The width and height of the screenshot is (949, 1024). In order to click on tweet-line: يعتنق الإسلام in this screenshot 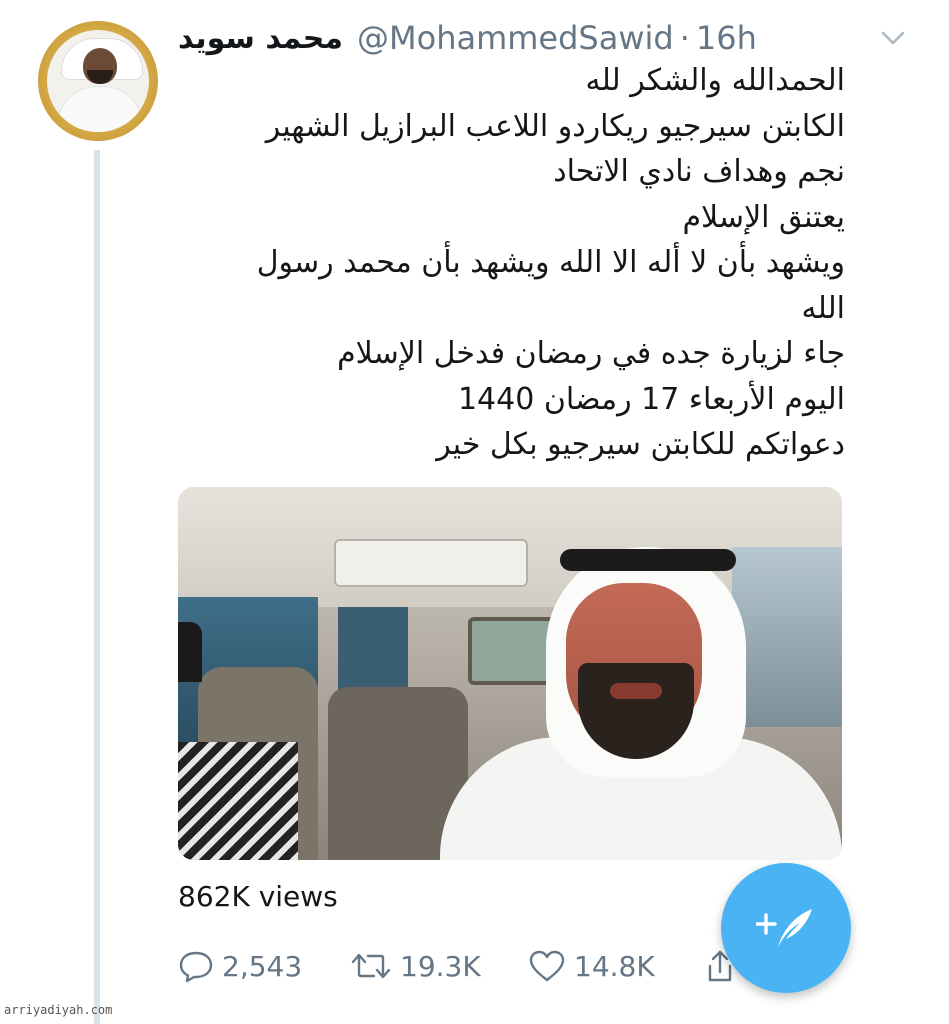, I will do `click(763, 217)`.